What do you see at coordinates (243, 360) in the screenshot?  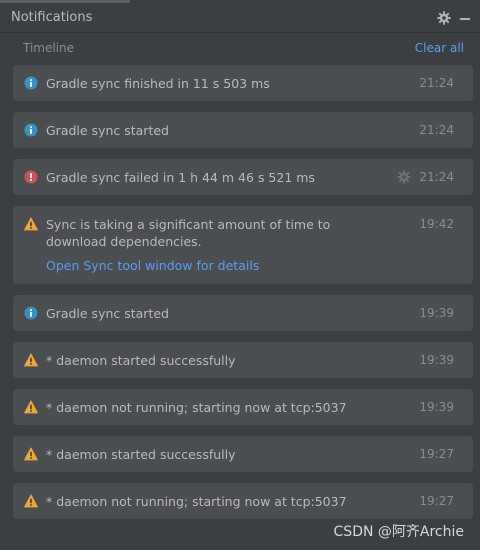 I see `notification-item: * daemon started successfully 19:39` at bounding box center [243, 360].